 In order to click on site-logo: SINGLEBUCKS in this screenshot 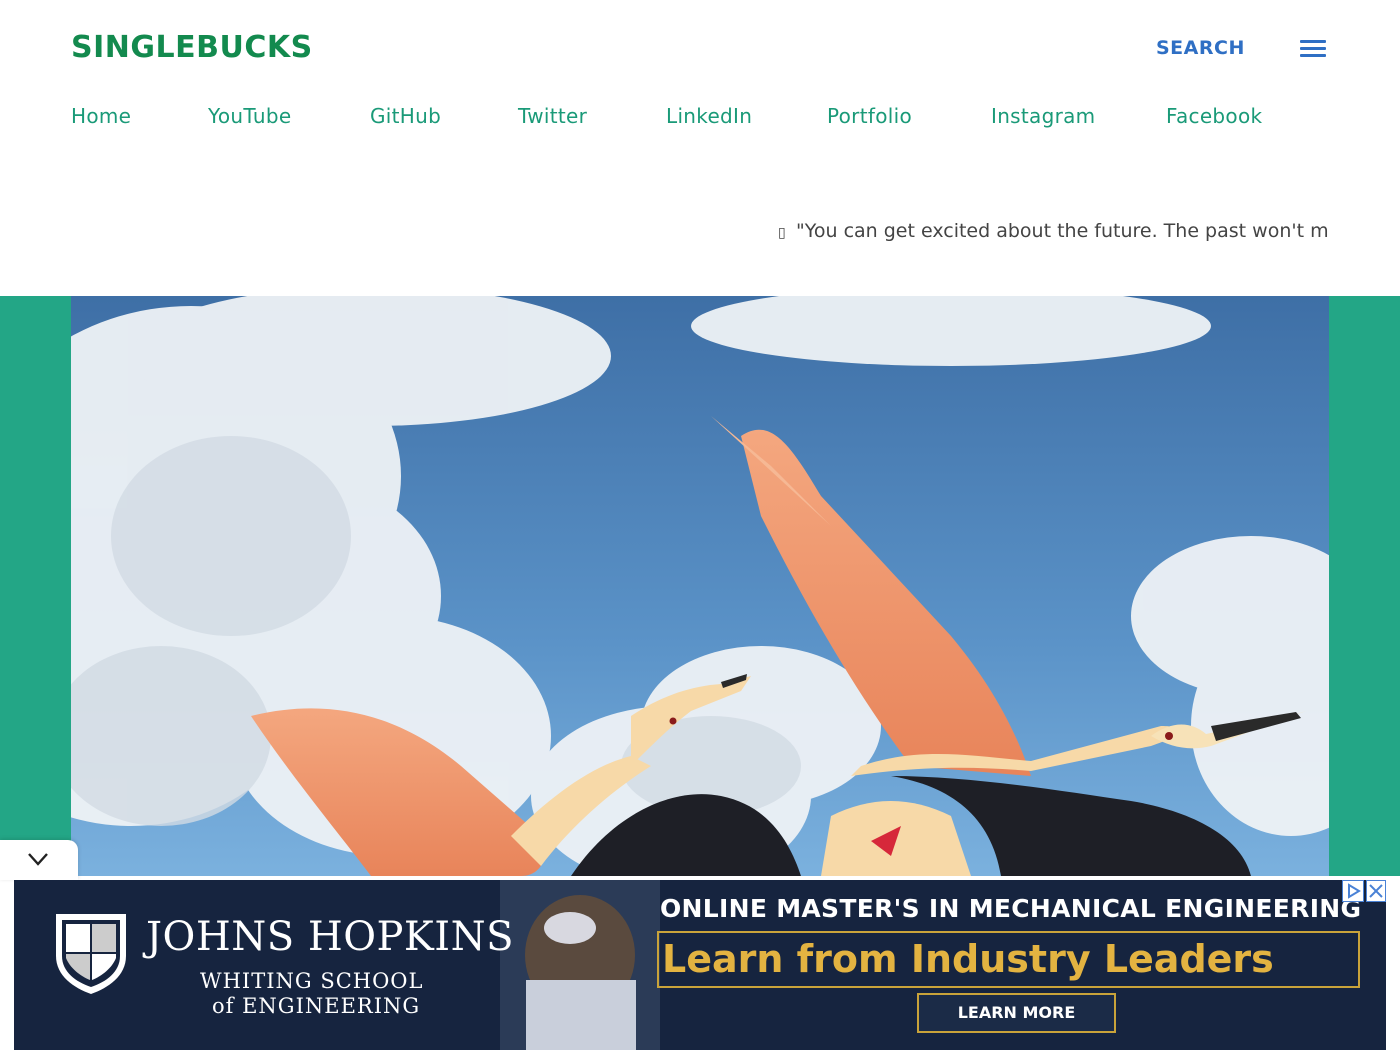, I will do `click(192, 47)`.